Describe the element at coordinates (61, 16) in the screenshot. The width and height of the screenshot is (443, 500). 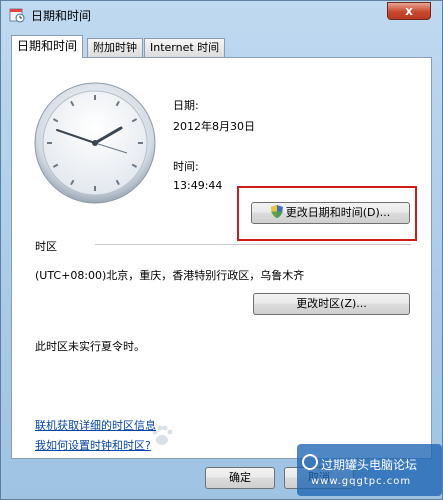
I see `window-title: 日期和时间` at that location.